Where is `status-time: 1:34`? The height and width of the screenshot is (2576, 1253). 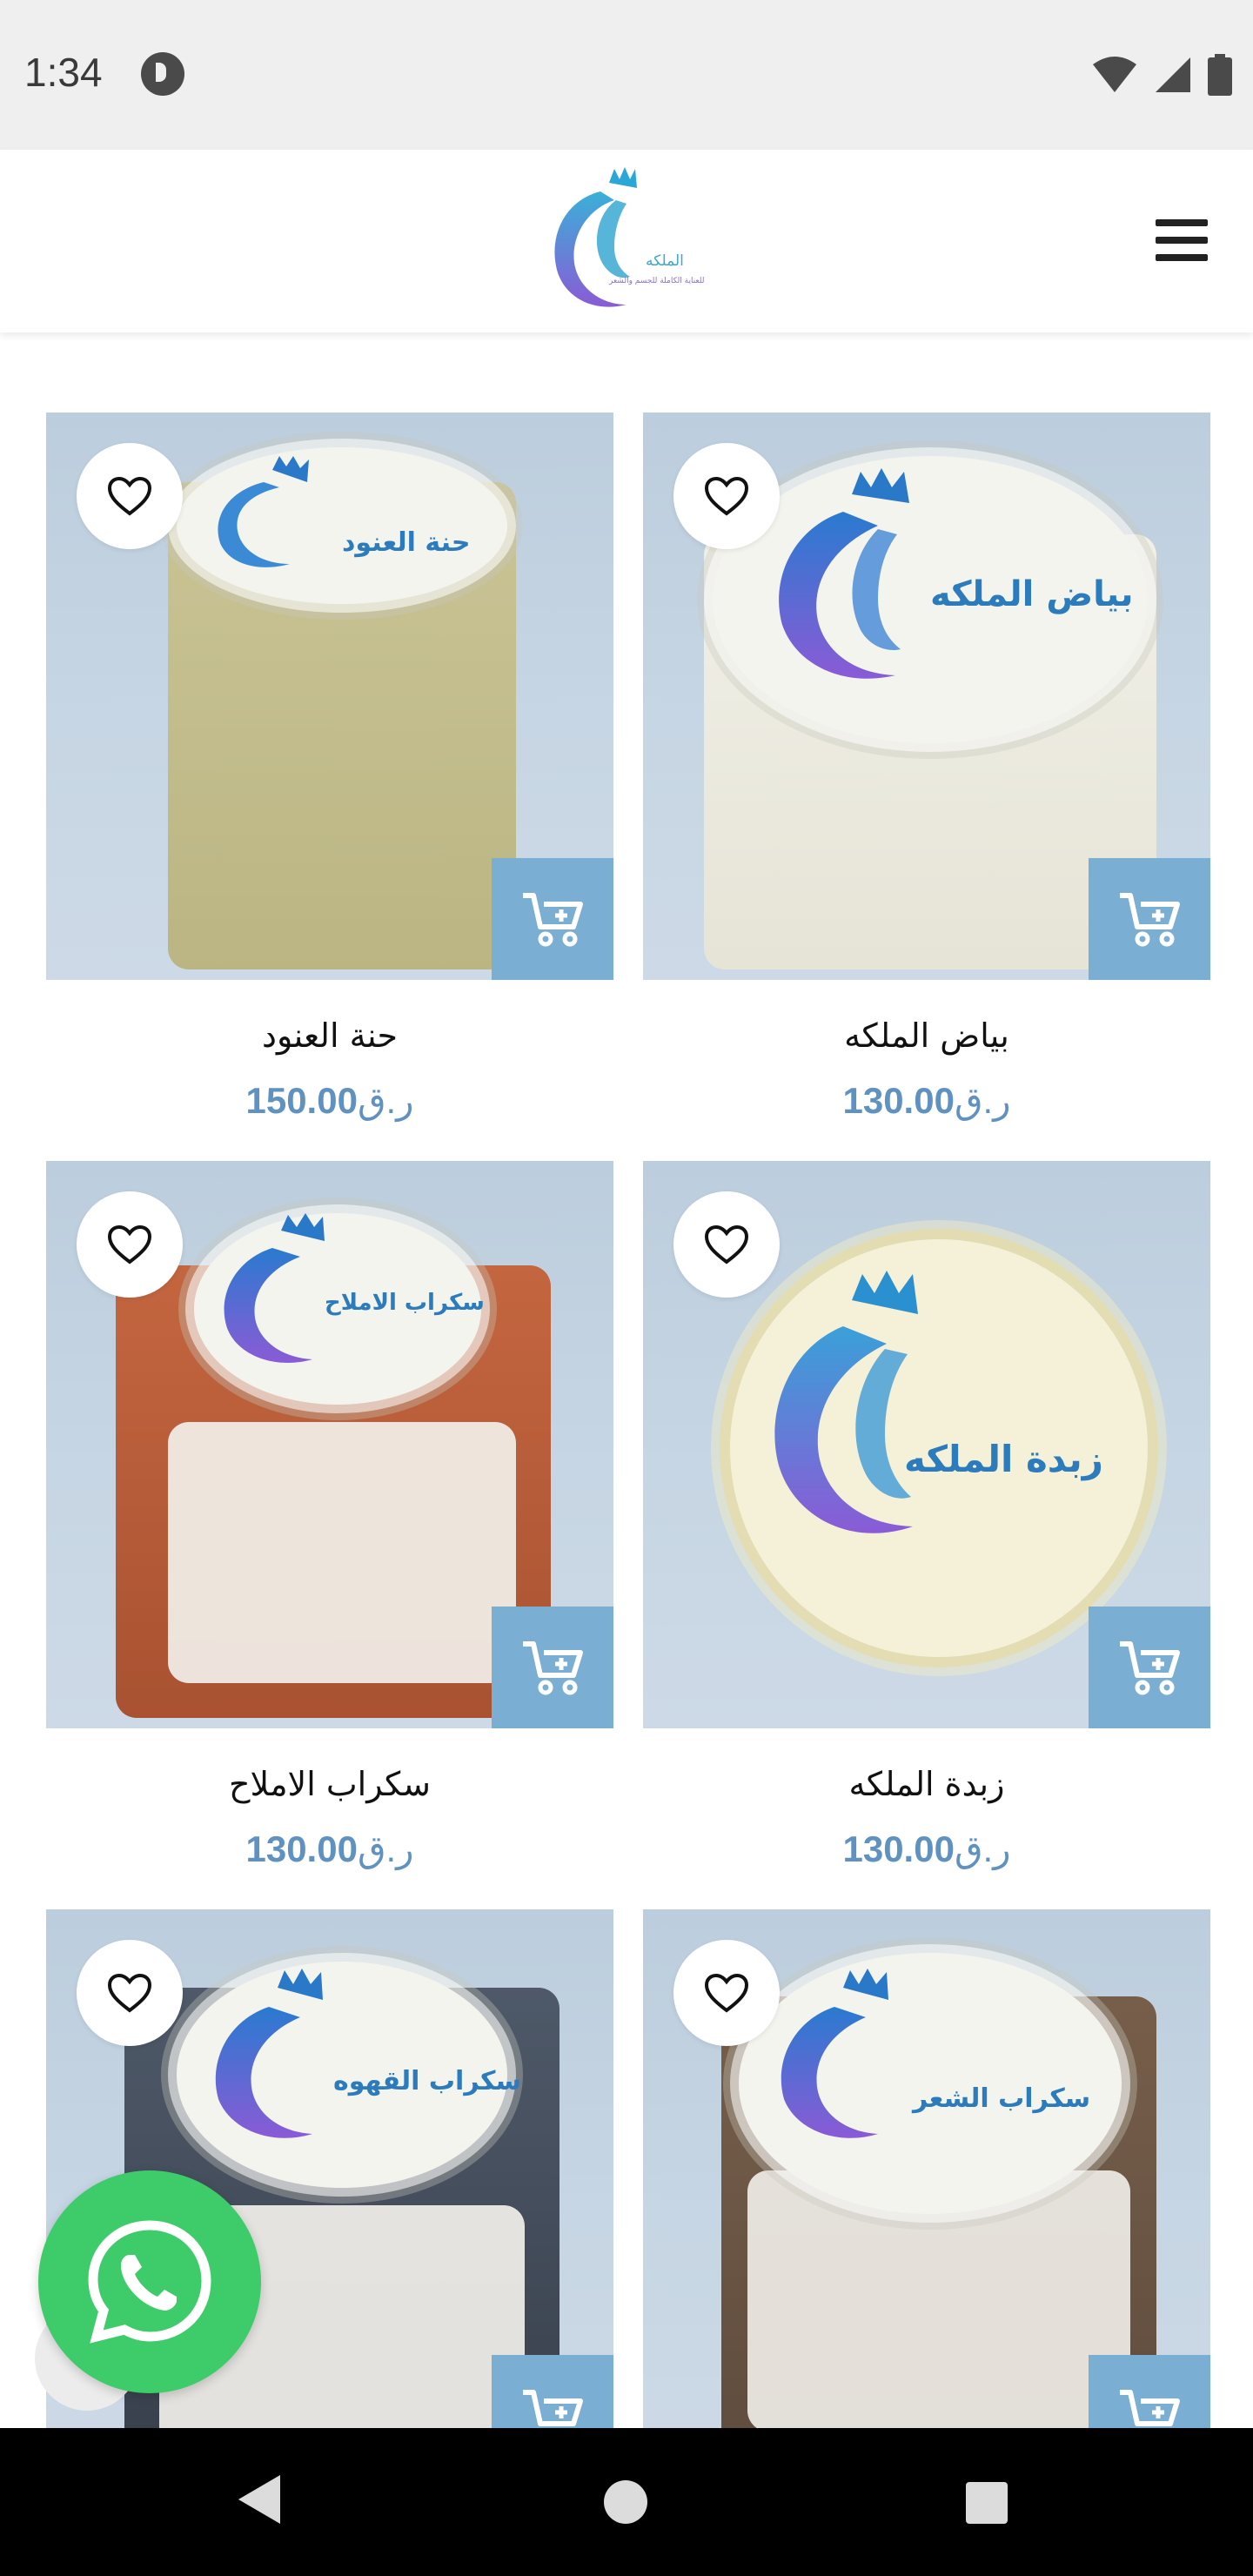 status-time: 1:34 is located at coordinates (63, 72).